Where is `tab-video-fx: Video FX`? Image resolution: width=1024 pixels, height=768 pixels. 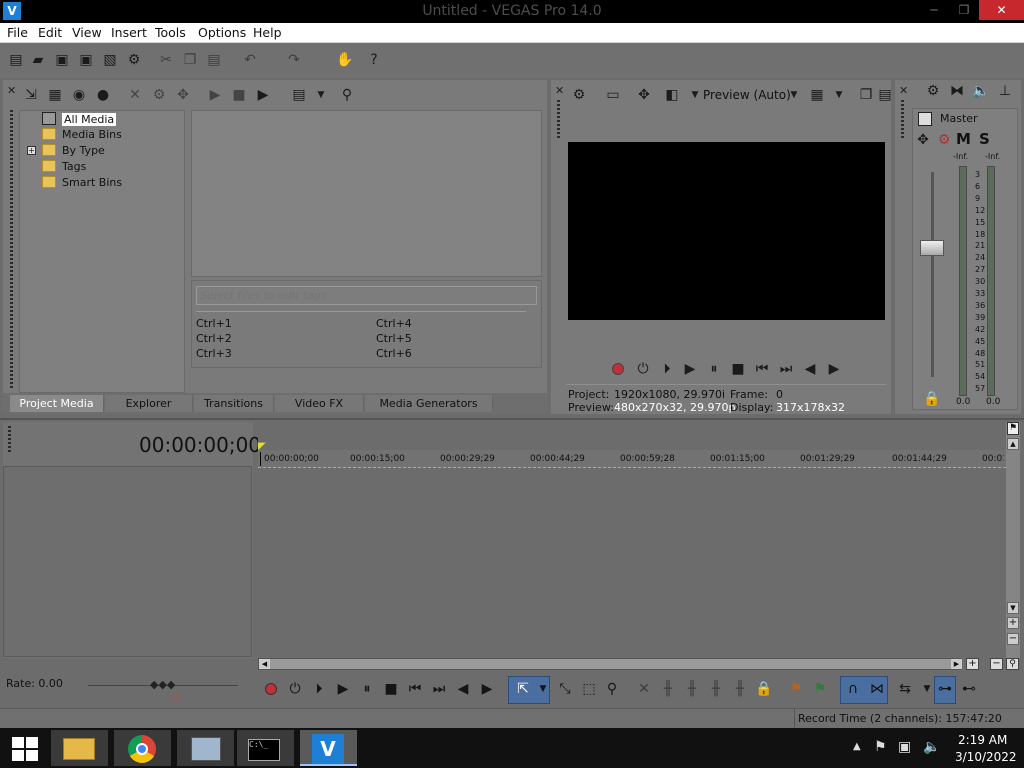
tab-video-fx: Video FX is located at coordinates (319, 403).